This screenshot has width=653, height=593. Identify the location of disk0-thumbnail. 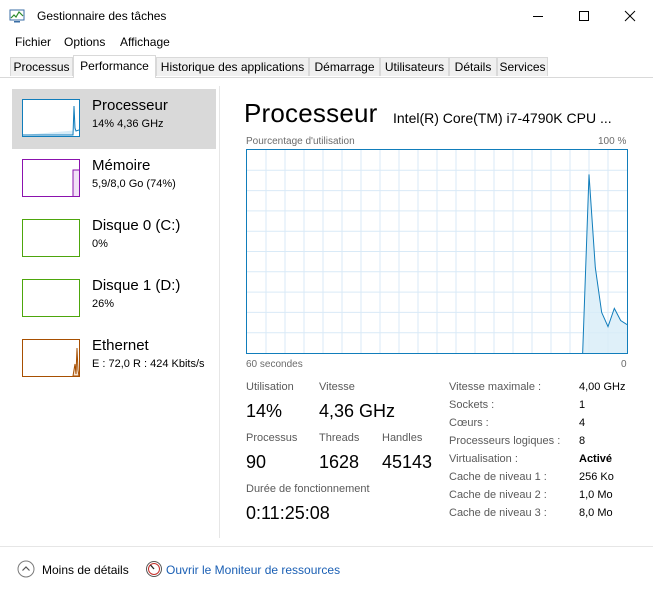
(51, 238).